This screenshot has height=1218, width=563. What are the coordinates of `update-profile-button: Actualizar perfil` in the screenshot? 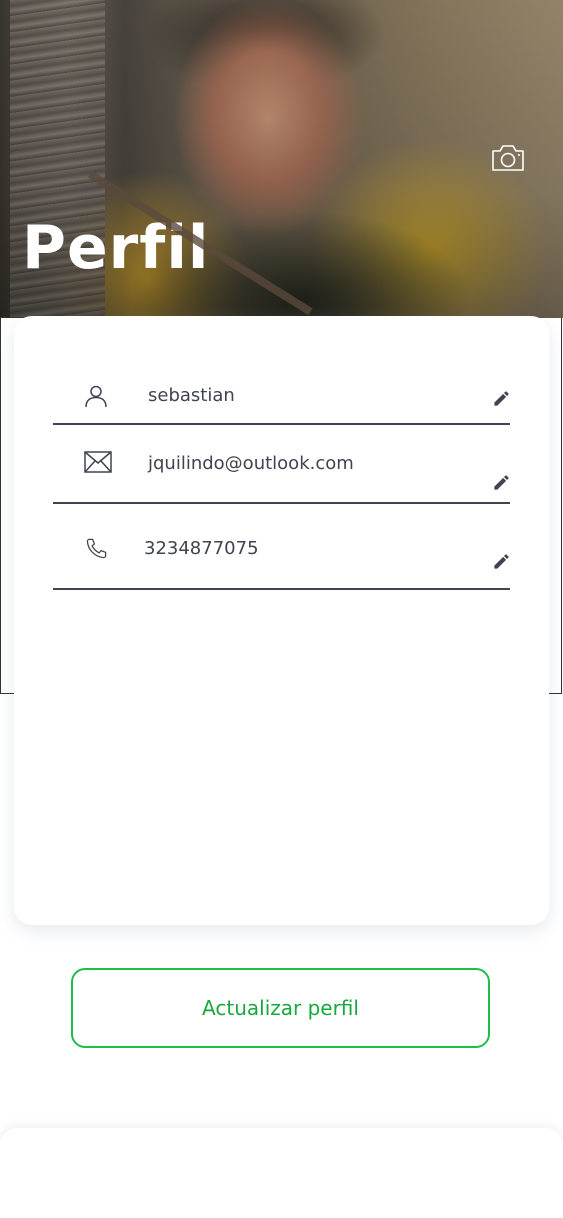 It's located at (280, 1008).